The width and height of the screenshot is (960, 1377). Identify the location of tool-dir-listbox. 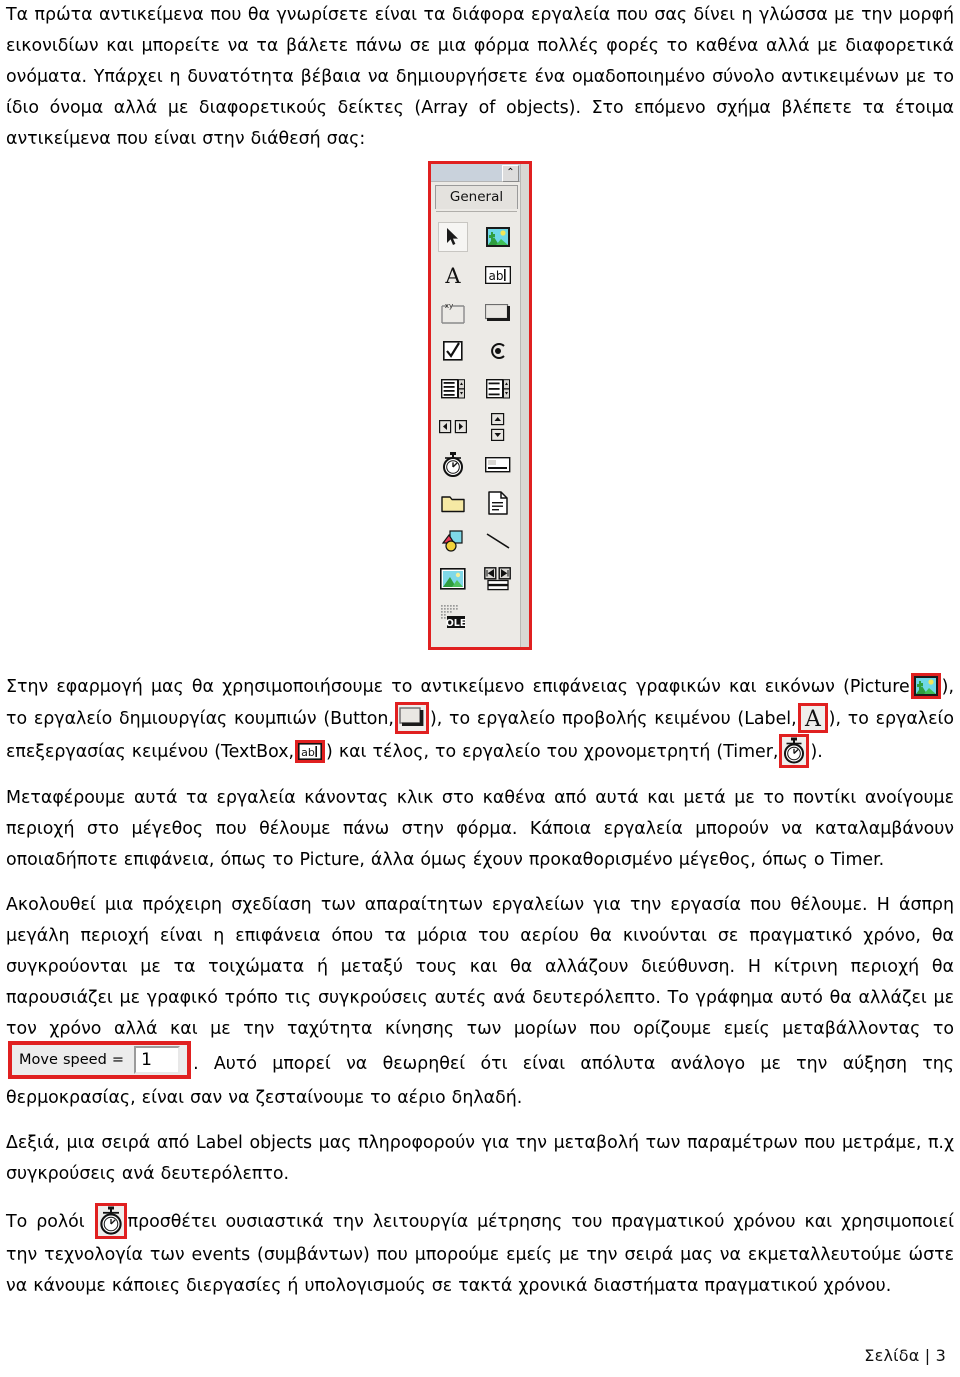
(453, 503).